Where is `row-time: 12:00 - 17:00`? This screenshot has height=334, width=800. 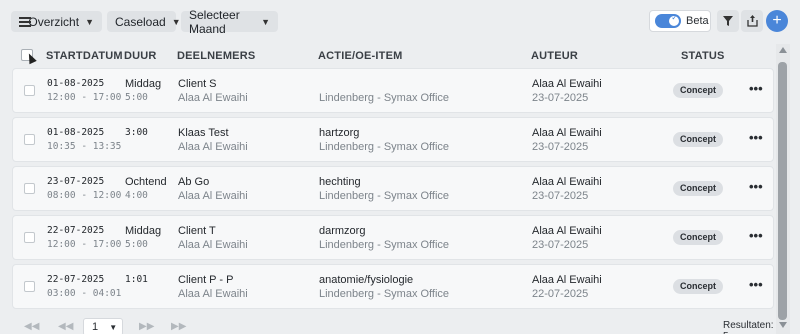
row-time: 12:00 - 17:00 is located at coordinates (84, 244).